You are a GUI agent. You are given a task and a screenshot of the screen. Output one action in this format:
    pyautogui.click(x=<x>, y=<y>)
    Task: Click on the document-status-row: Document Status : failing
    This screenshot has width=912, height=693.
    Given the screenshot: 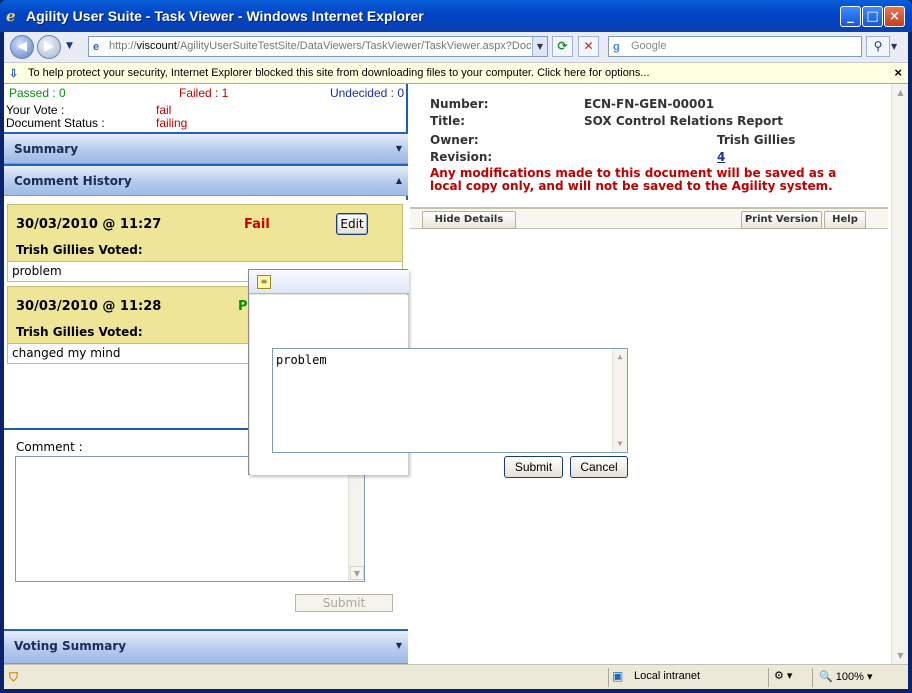 What is the action you would take?
    pyautogui.click(x=96, y=123)
    